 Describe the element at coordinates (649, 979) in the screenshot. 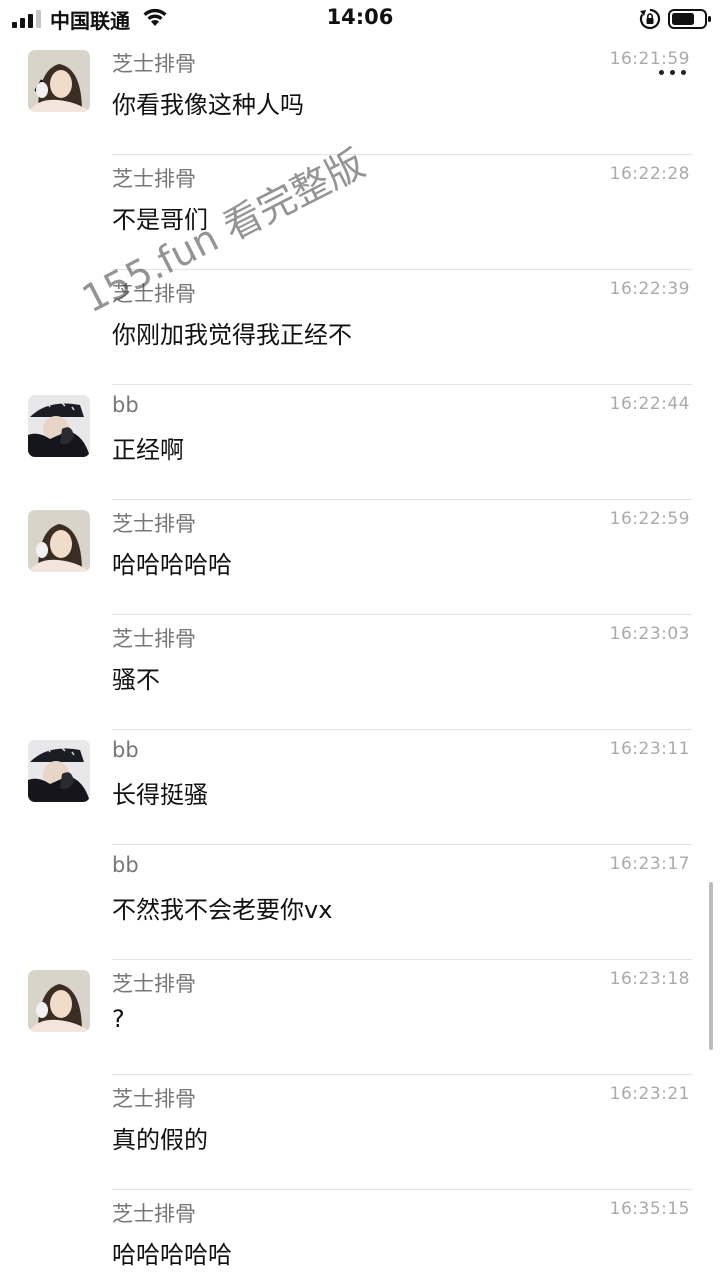

I see `message-time: 16:23:18` at that location.